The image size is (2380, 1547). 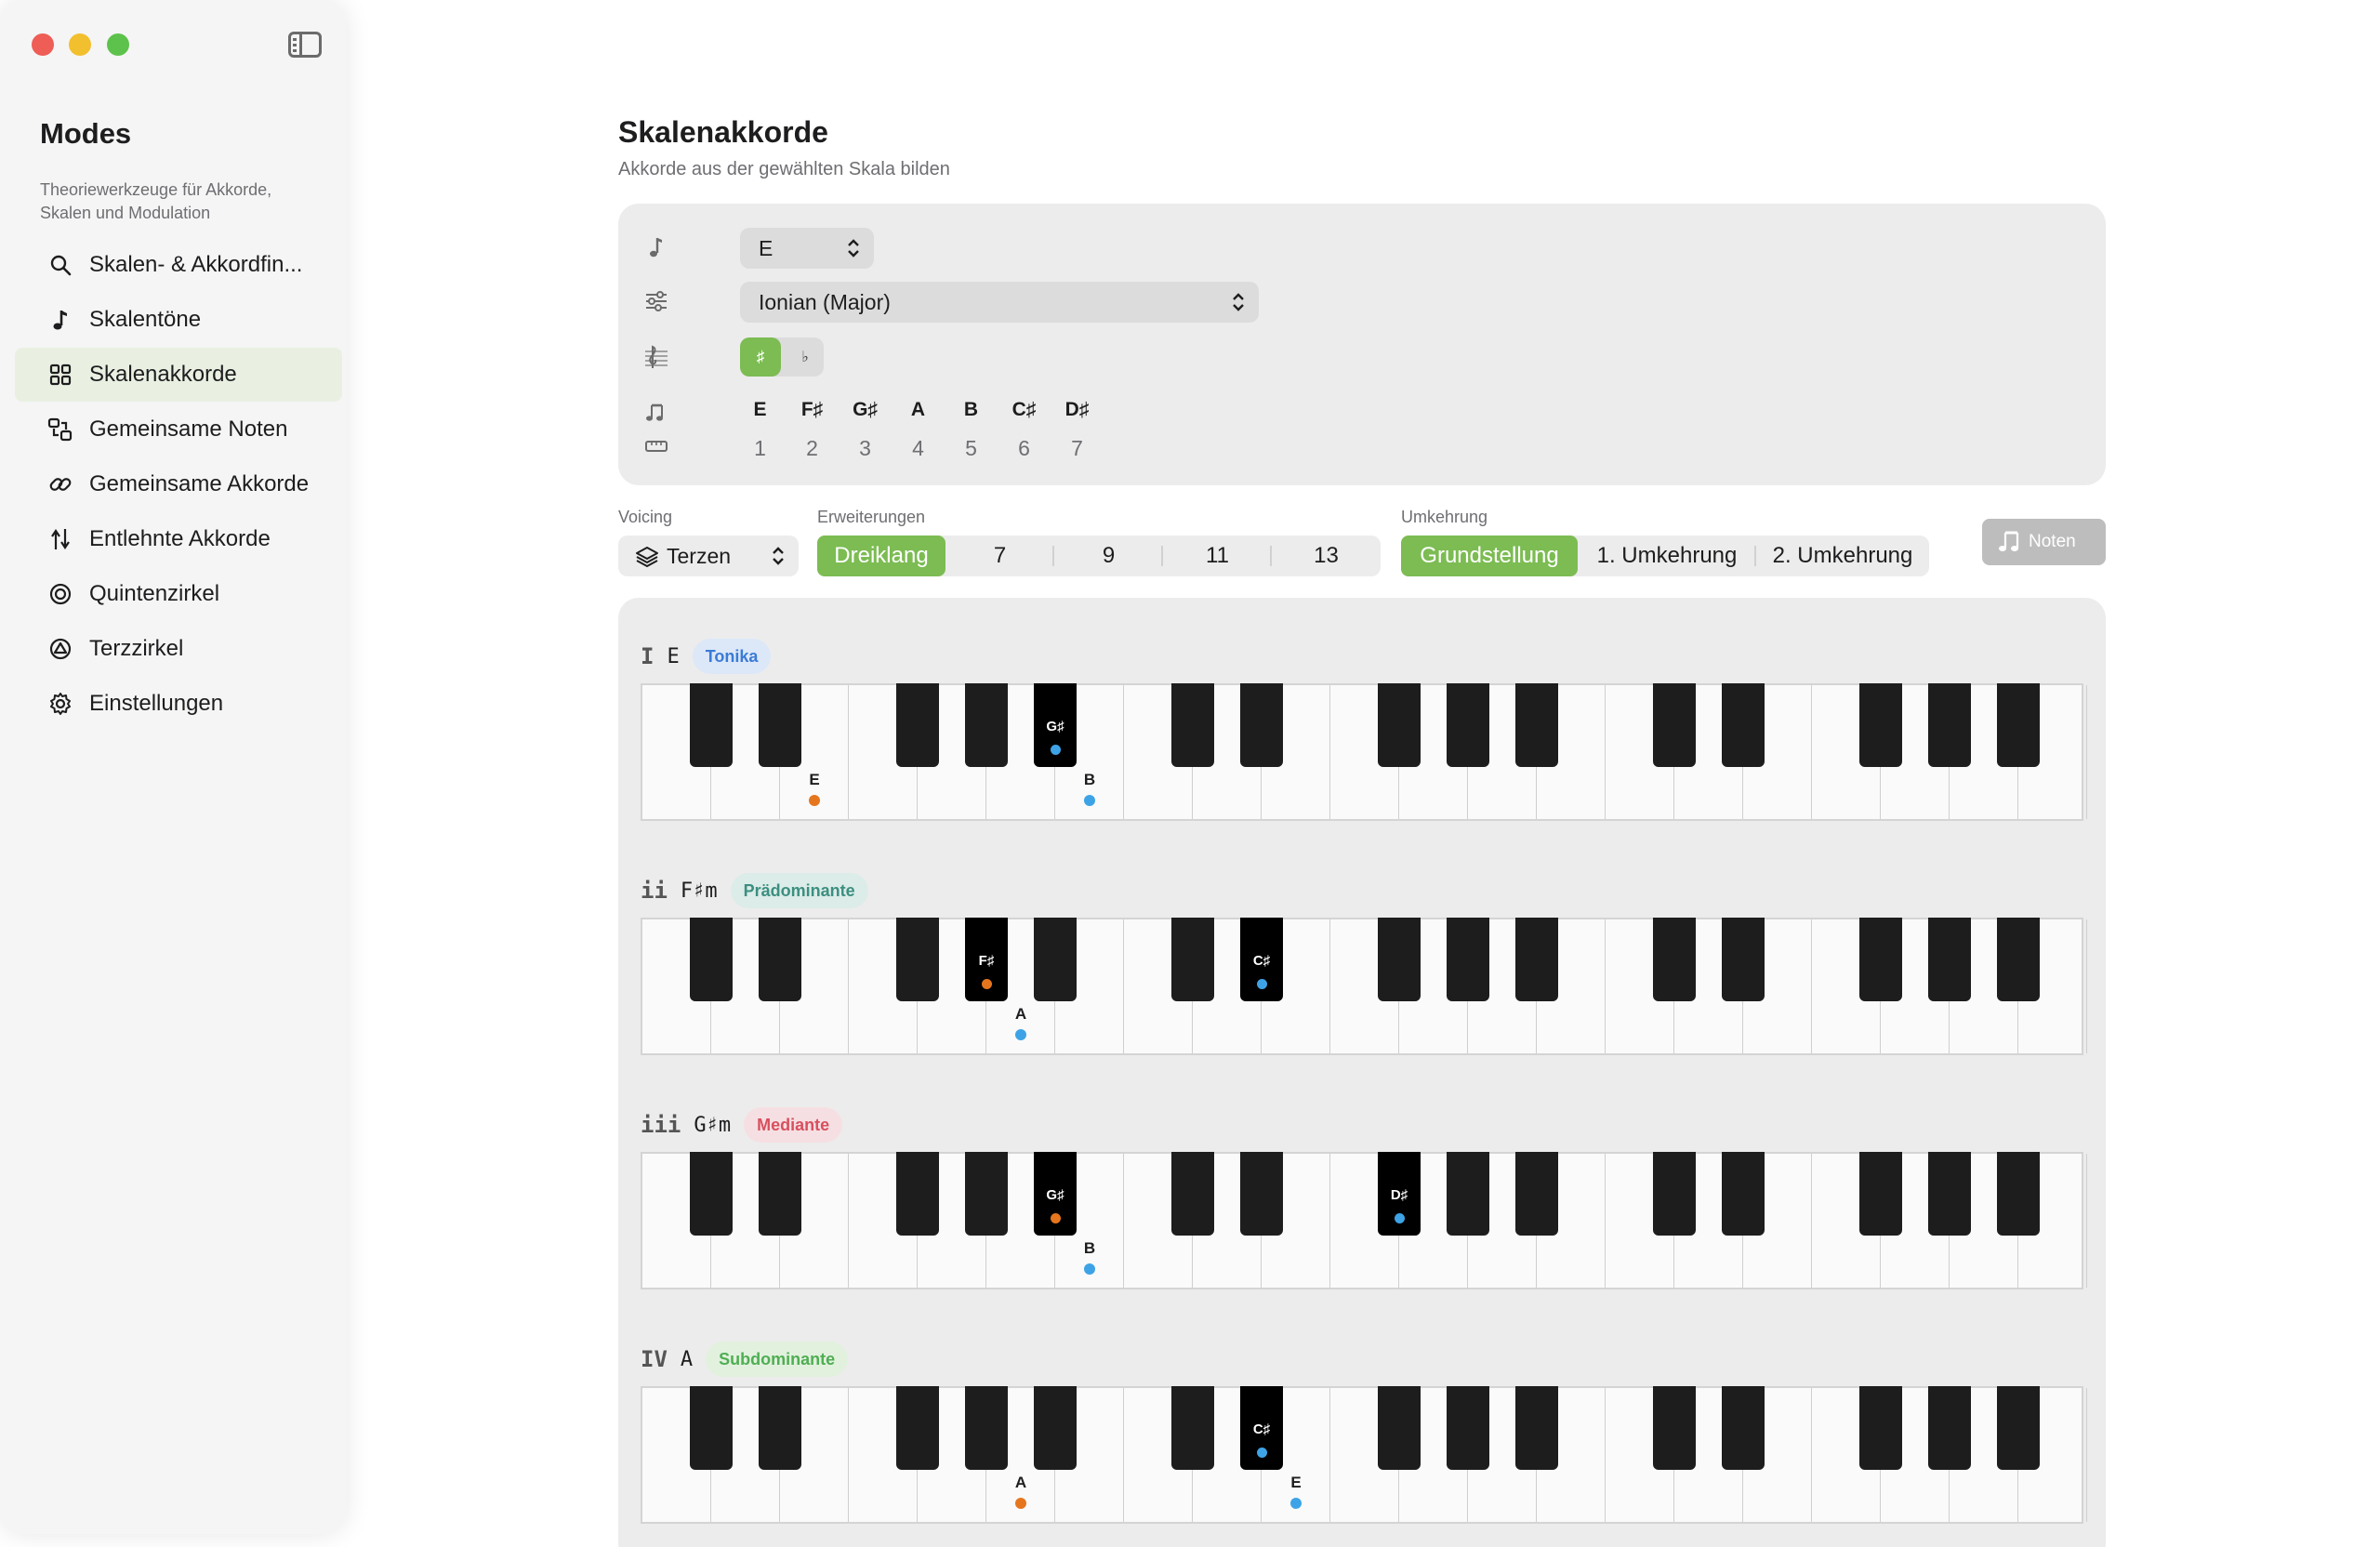 I want to click on extension-option: Dreiklang, so click(x=881, y=556).